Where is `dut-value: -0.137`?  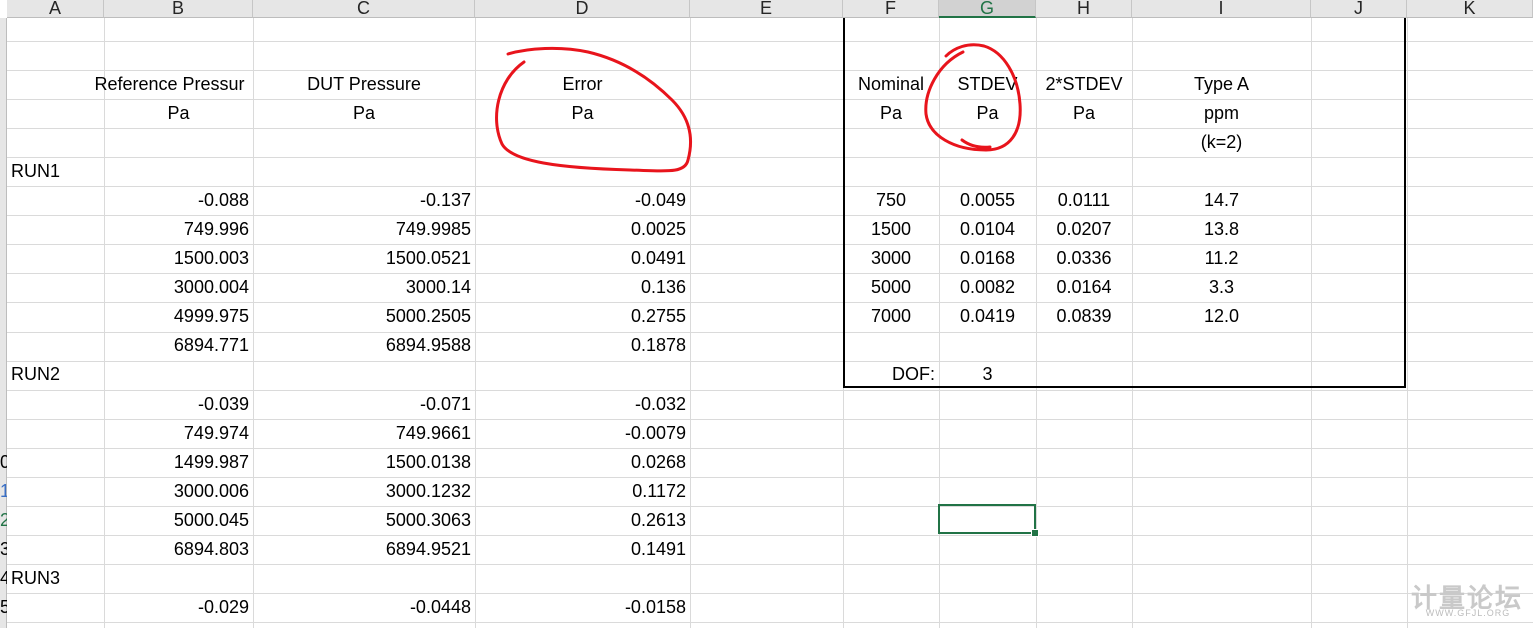
dut-value: -0.137 is located at coordinates (362, 200).